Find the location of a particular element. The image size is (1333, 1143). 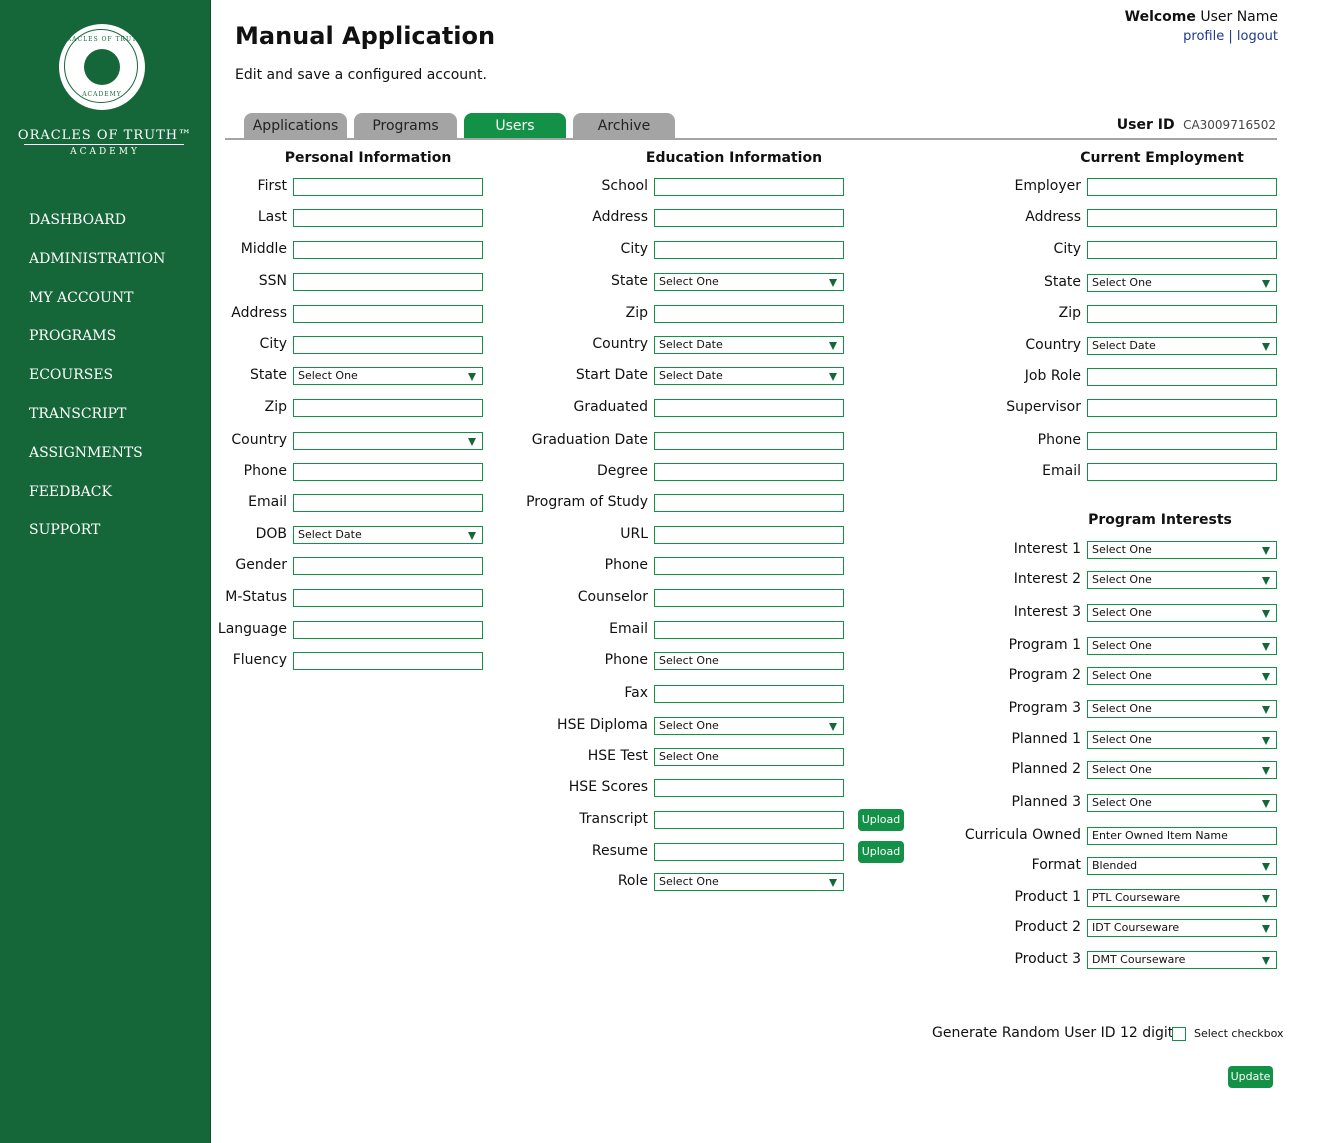

personal-city-input is located at coordinates (388, 345).